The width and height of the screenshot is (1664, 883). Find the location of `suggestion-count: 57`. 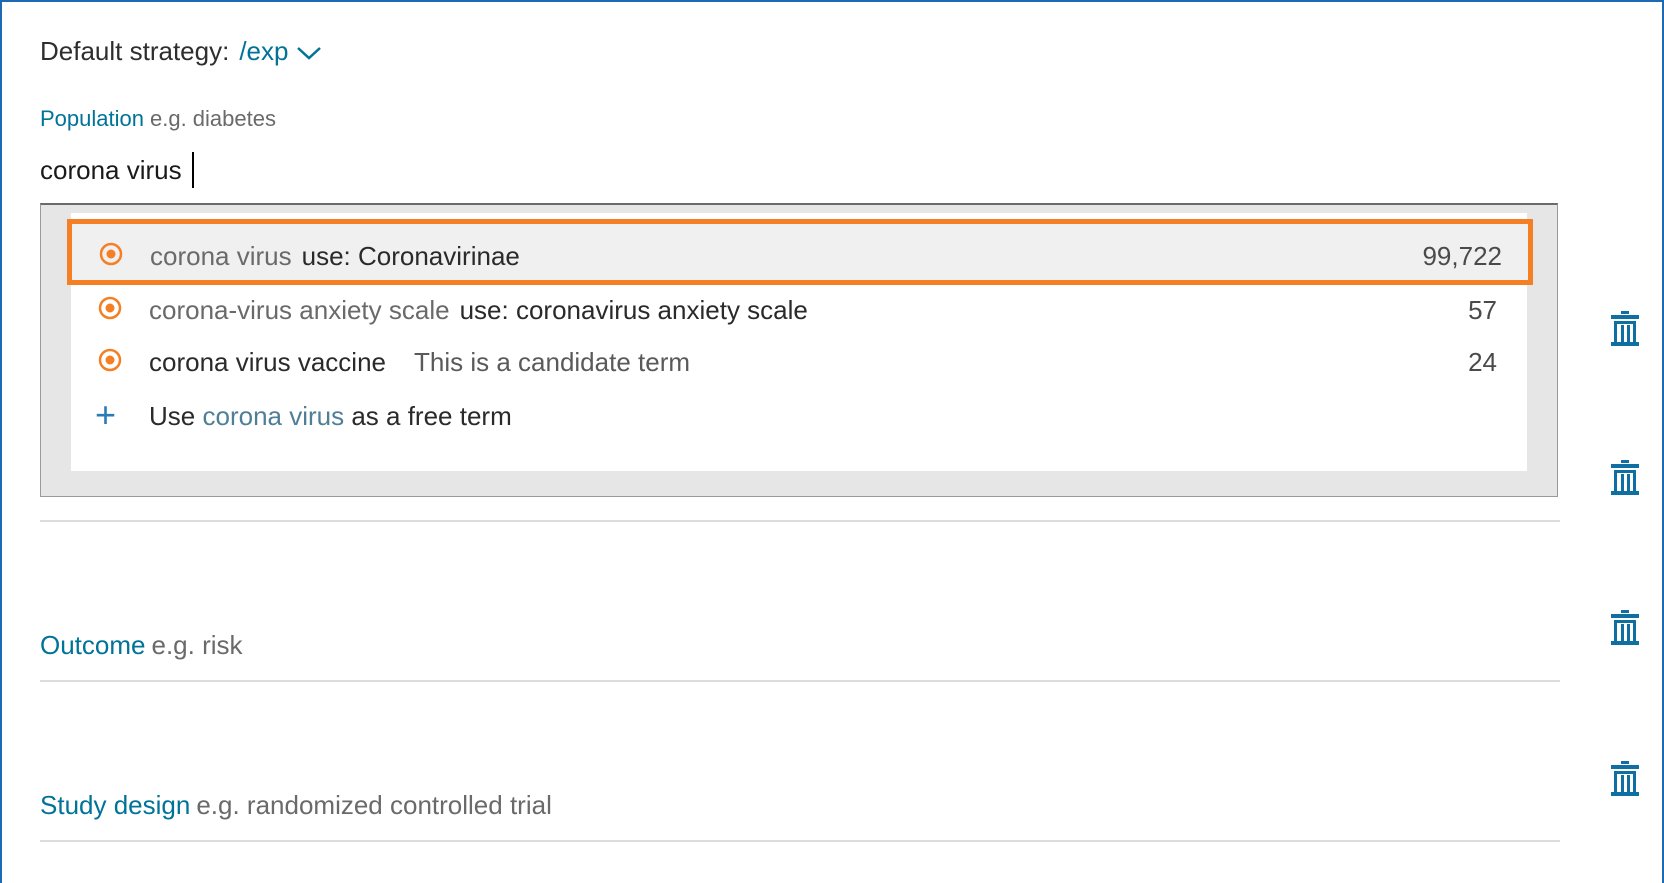

suggestion-count: 57 is located at coordinates (1482, 310).